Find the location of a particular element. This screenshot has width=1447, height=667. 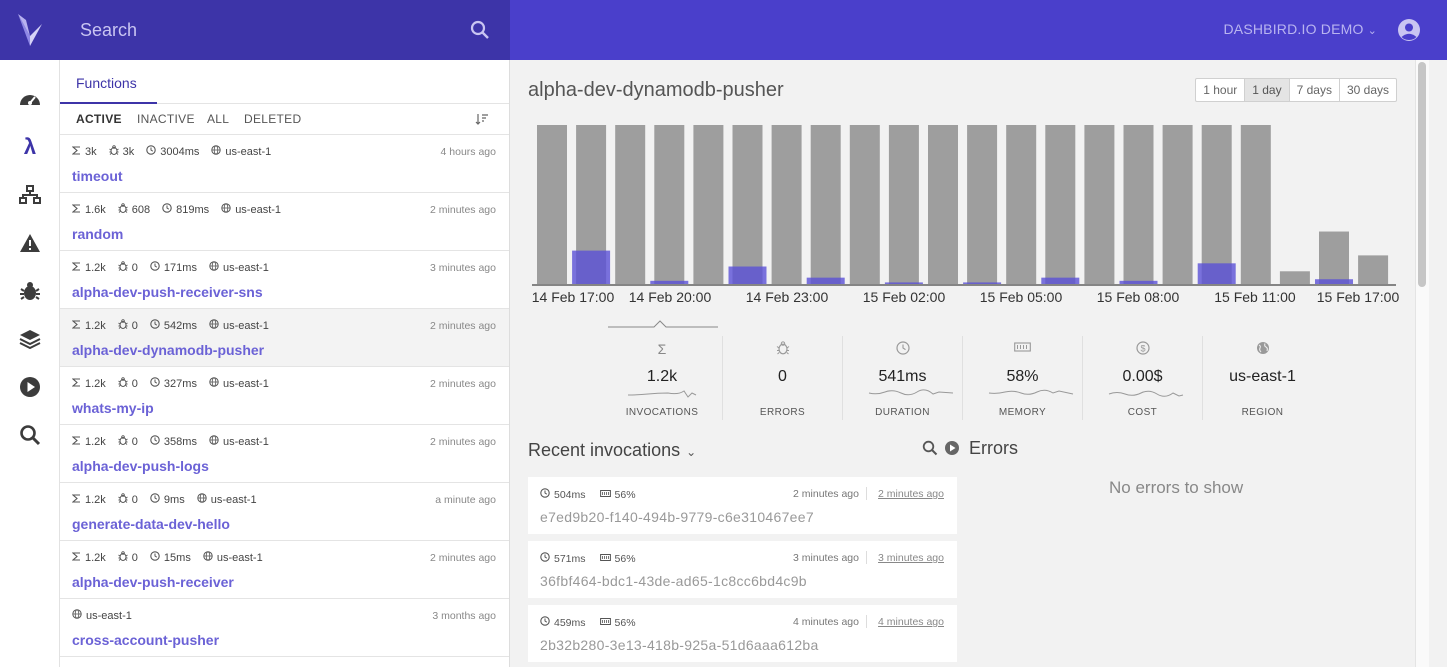

metric-duration: 541ms DURATION is located at coordinates (902, 378).